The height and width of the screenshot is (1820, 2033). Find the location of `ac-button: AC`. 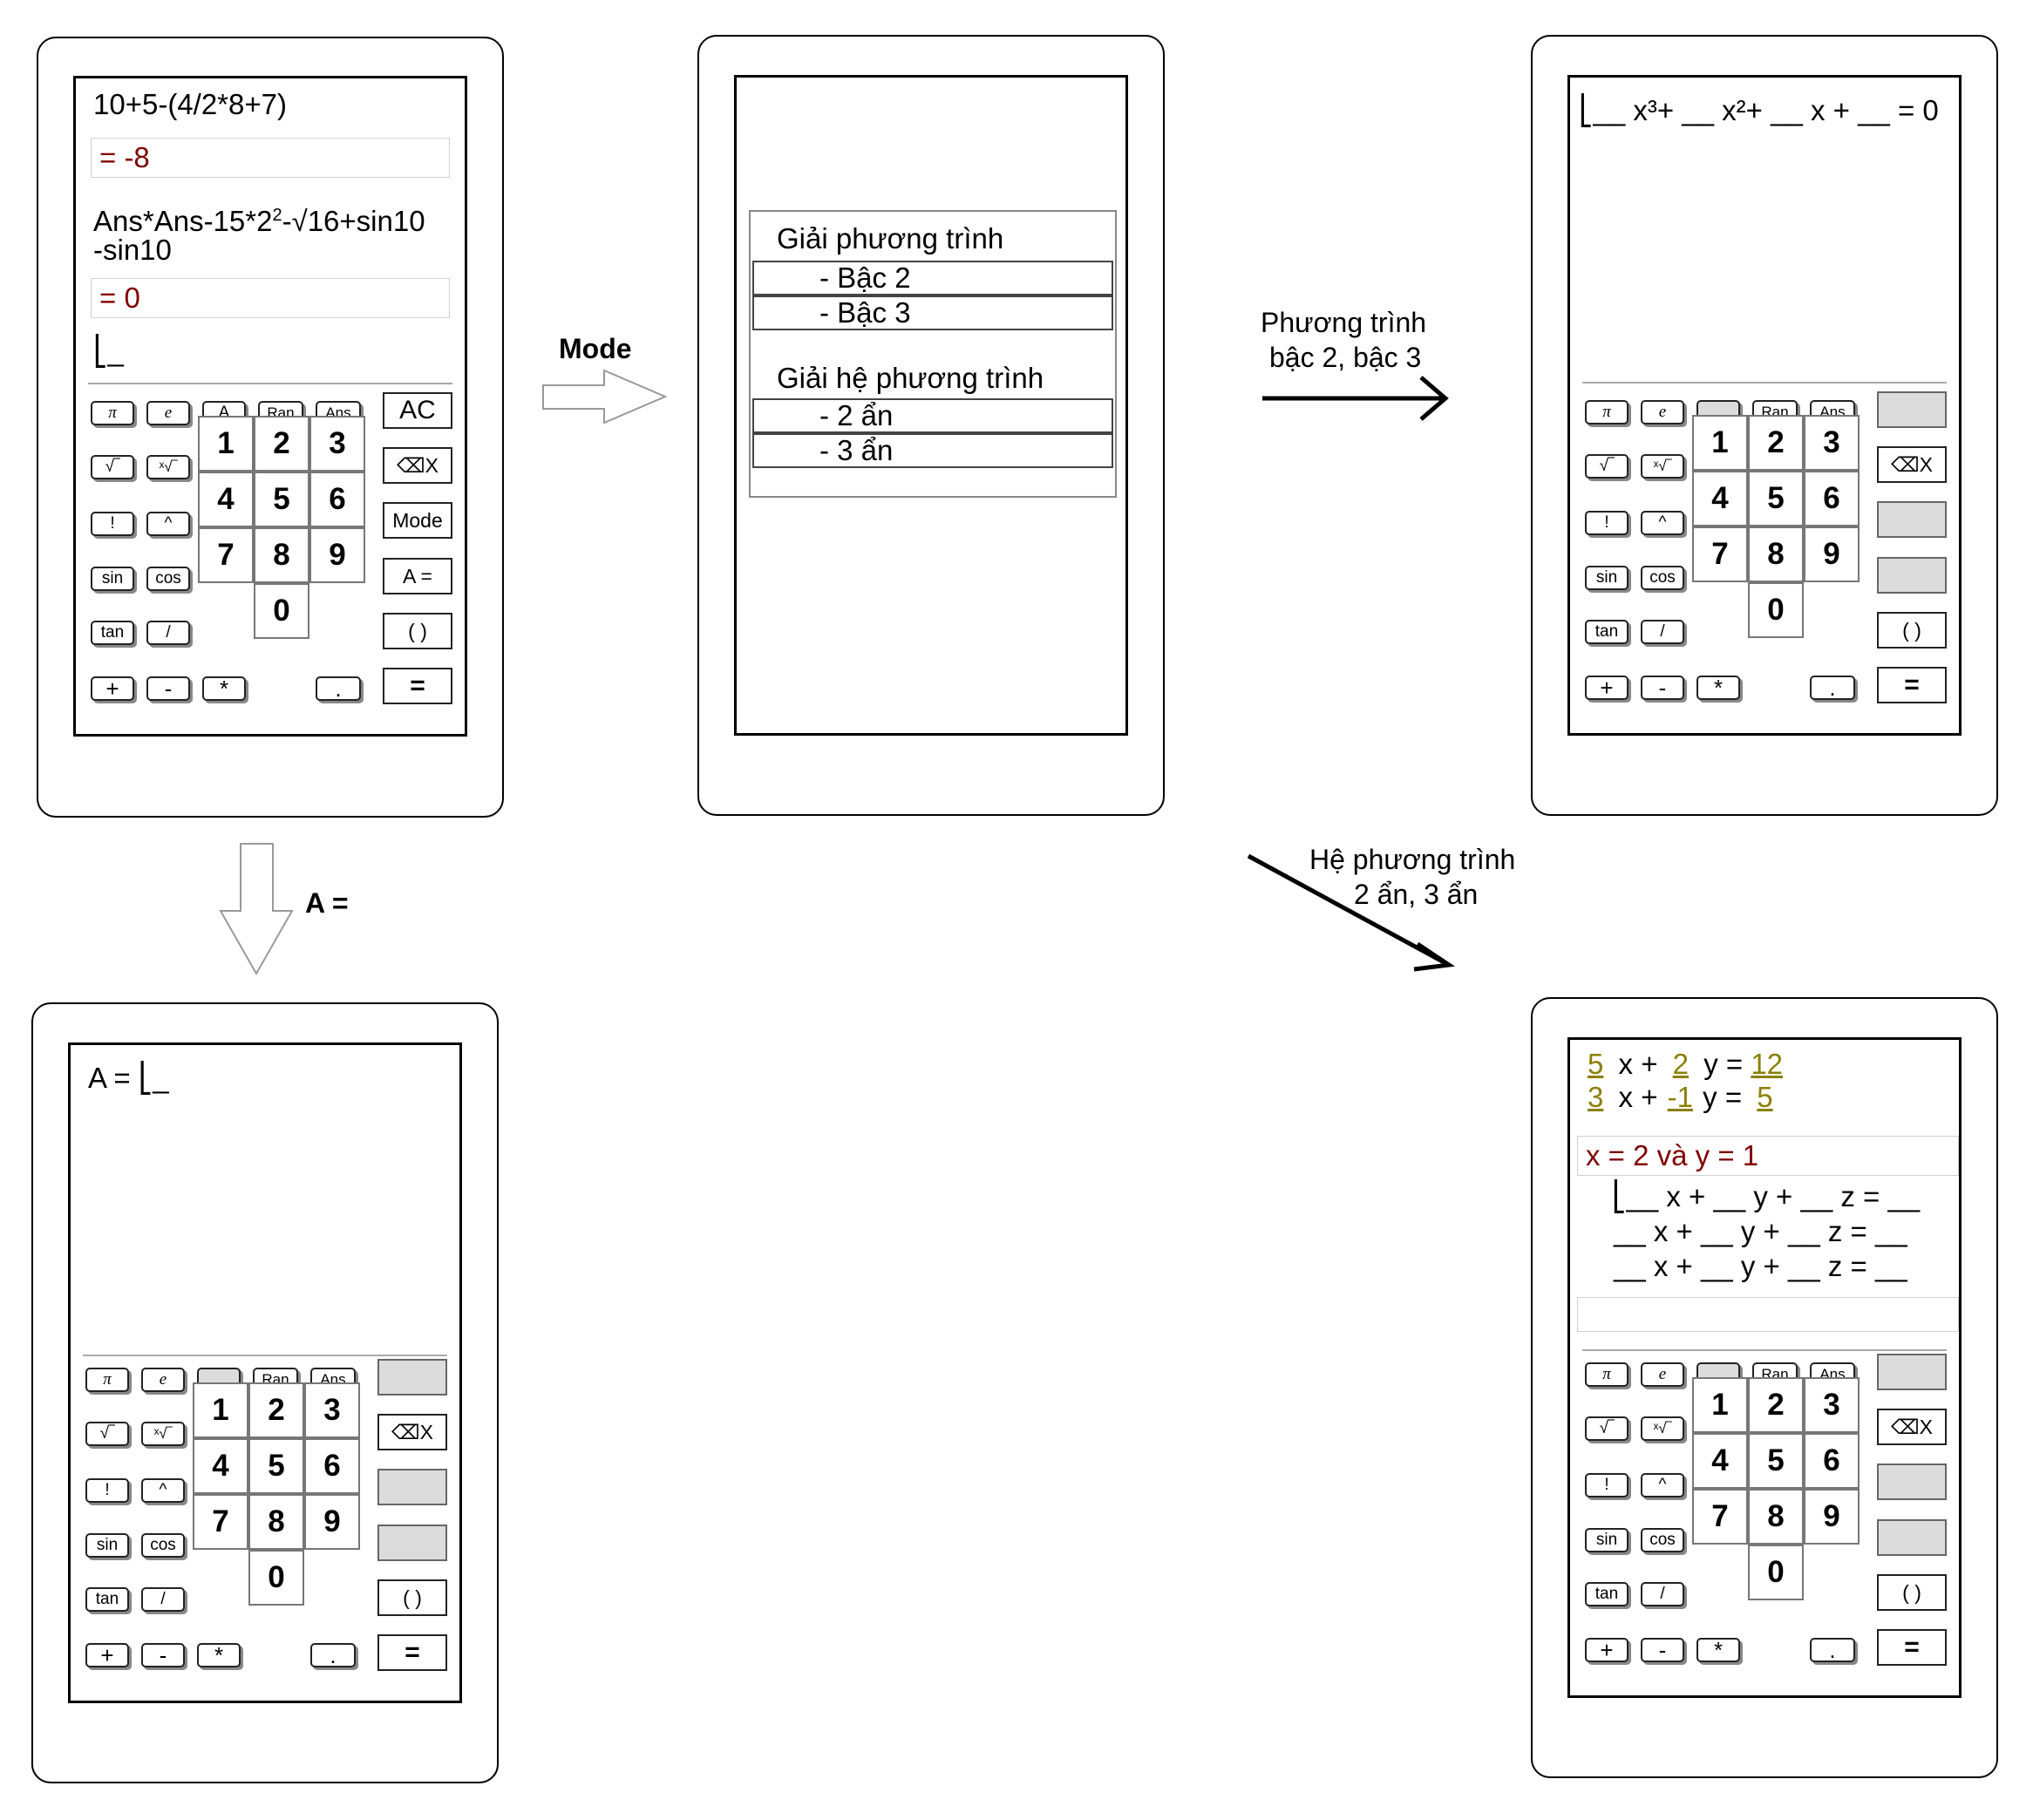

ac-button: AC is located at coordinates (418, 410).